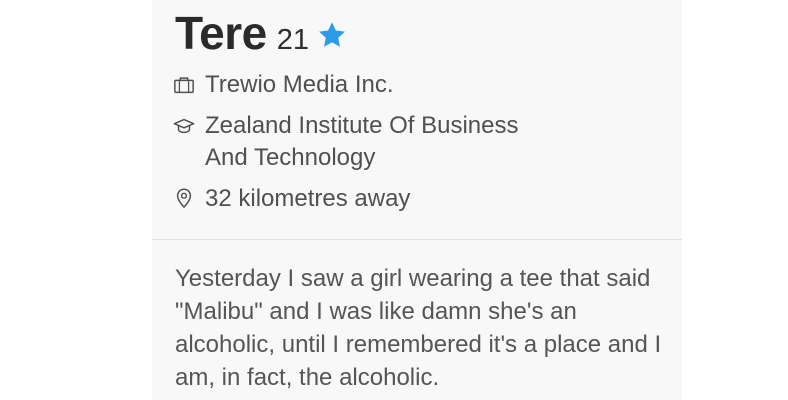 The height and width of the screenshot is (400, 788). Describe the element at coordinates (221, 33) in the screenshot. I see `profile-name: Tere` at that location.